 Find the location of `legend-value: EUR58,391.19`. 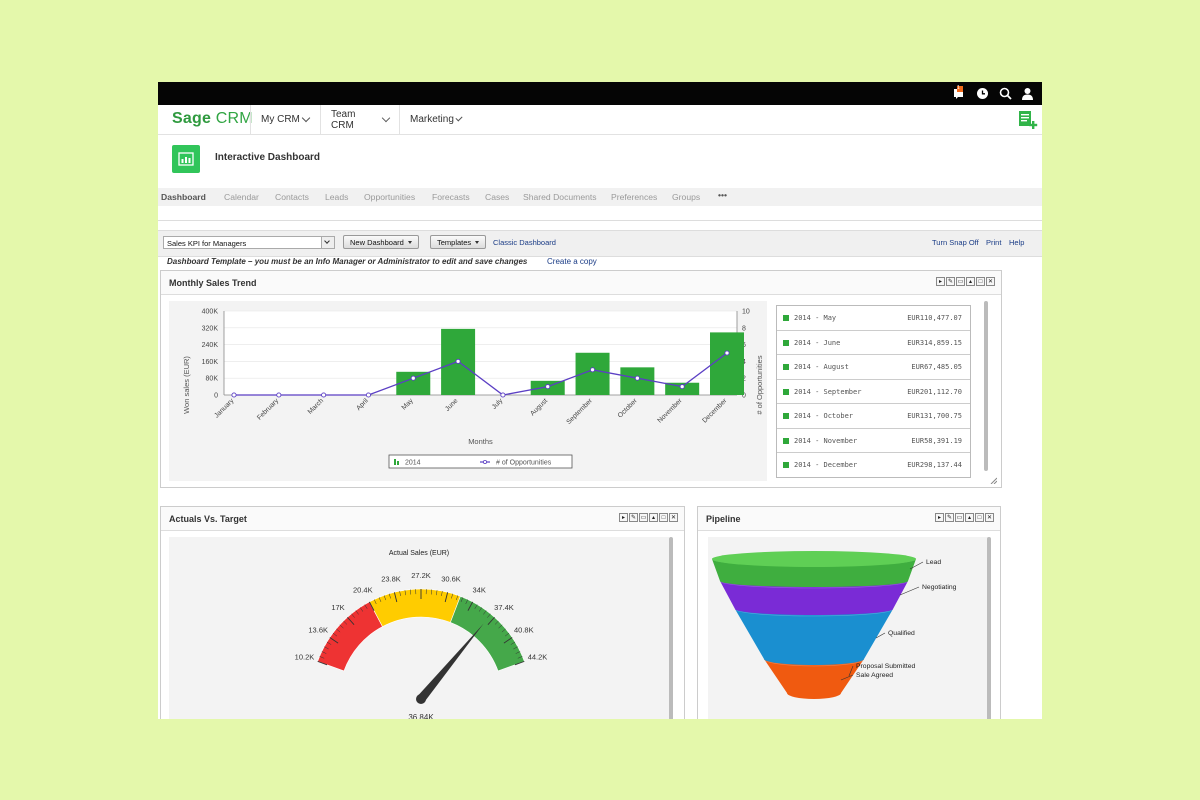

legend-value: EUR58,391.19 is located at coordinates (936, 440).